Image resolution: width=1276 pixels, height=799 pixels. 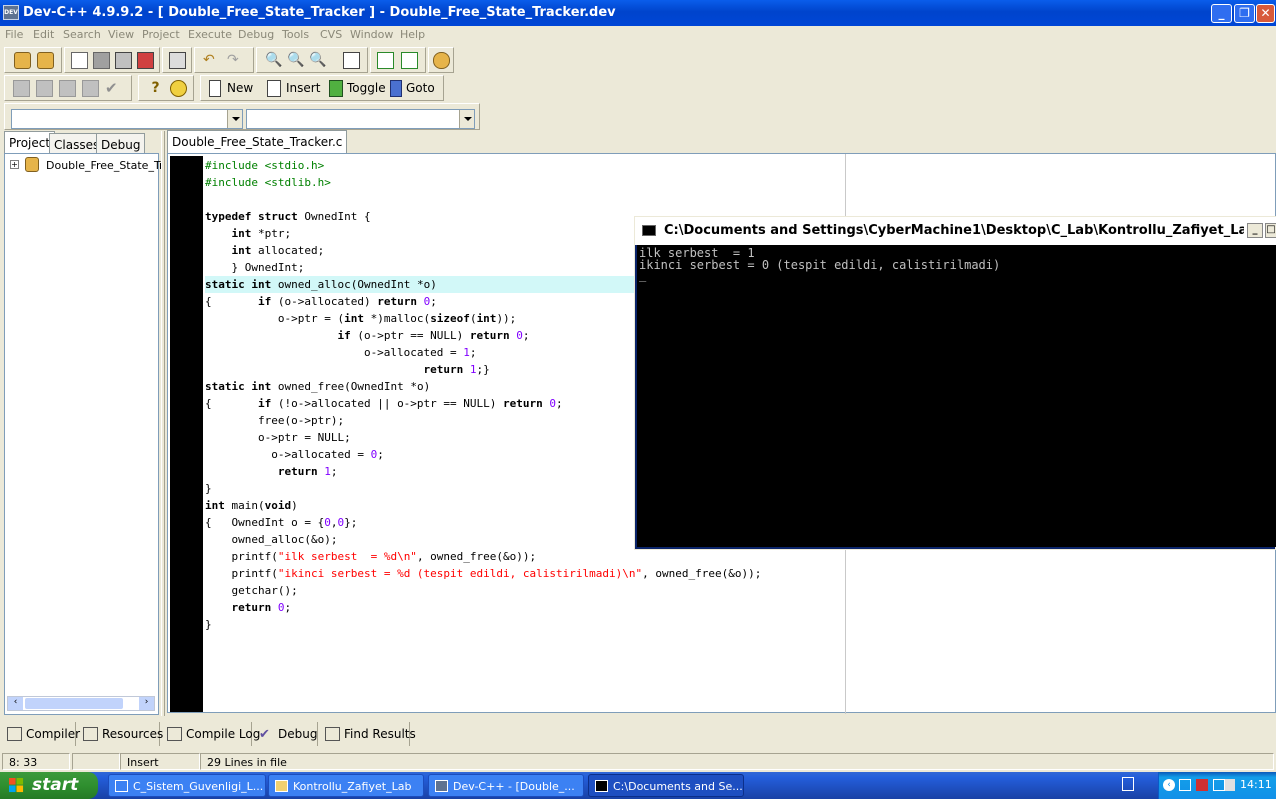 I want to click on scrollbar-thumb, so click(x=74, y=703).